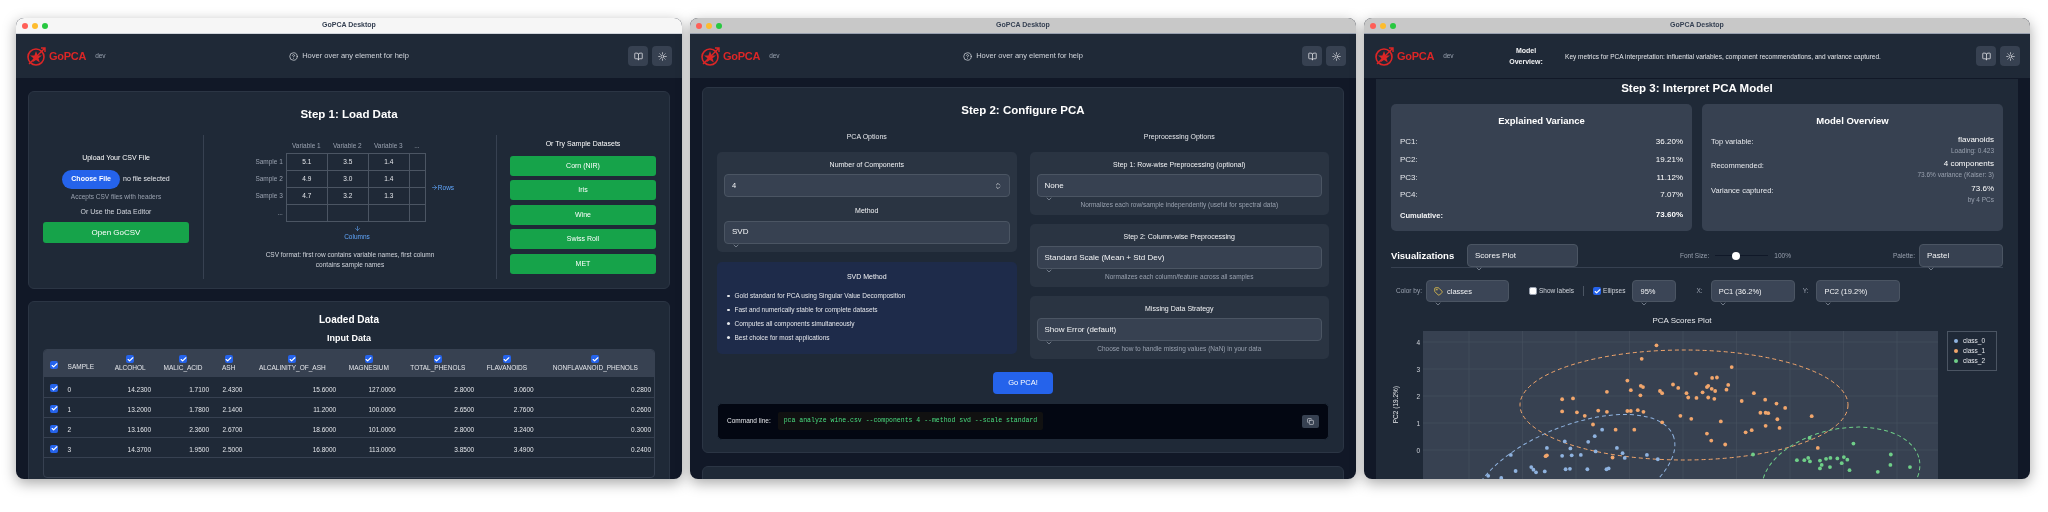 The image size is (2048, 512). I want to click on close-window-icon, so click(25, 26).